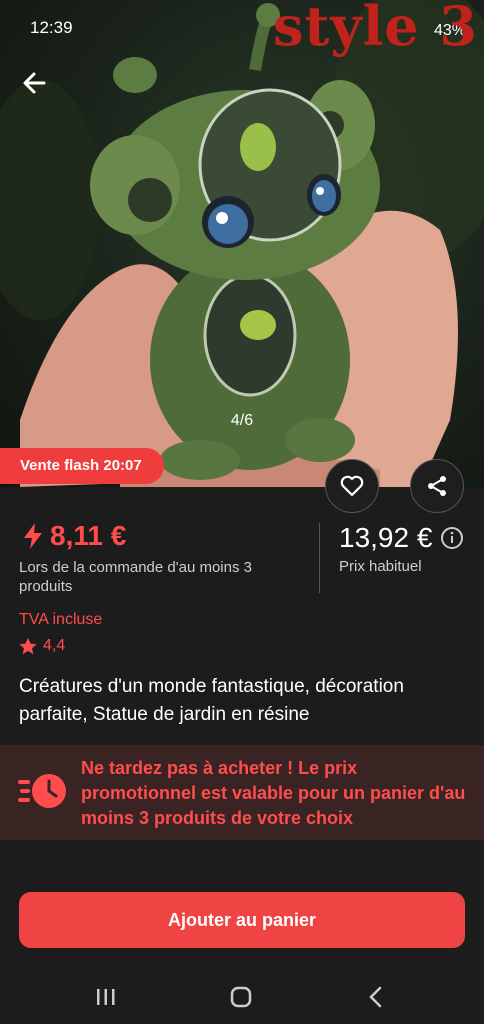 Image resolution: width=484 pixels, height=1024 pixels. What do you see at coordinates (28, 645) in the screenshot?
I see `star-icon` at bounding box center [28, 645].